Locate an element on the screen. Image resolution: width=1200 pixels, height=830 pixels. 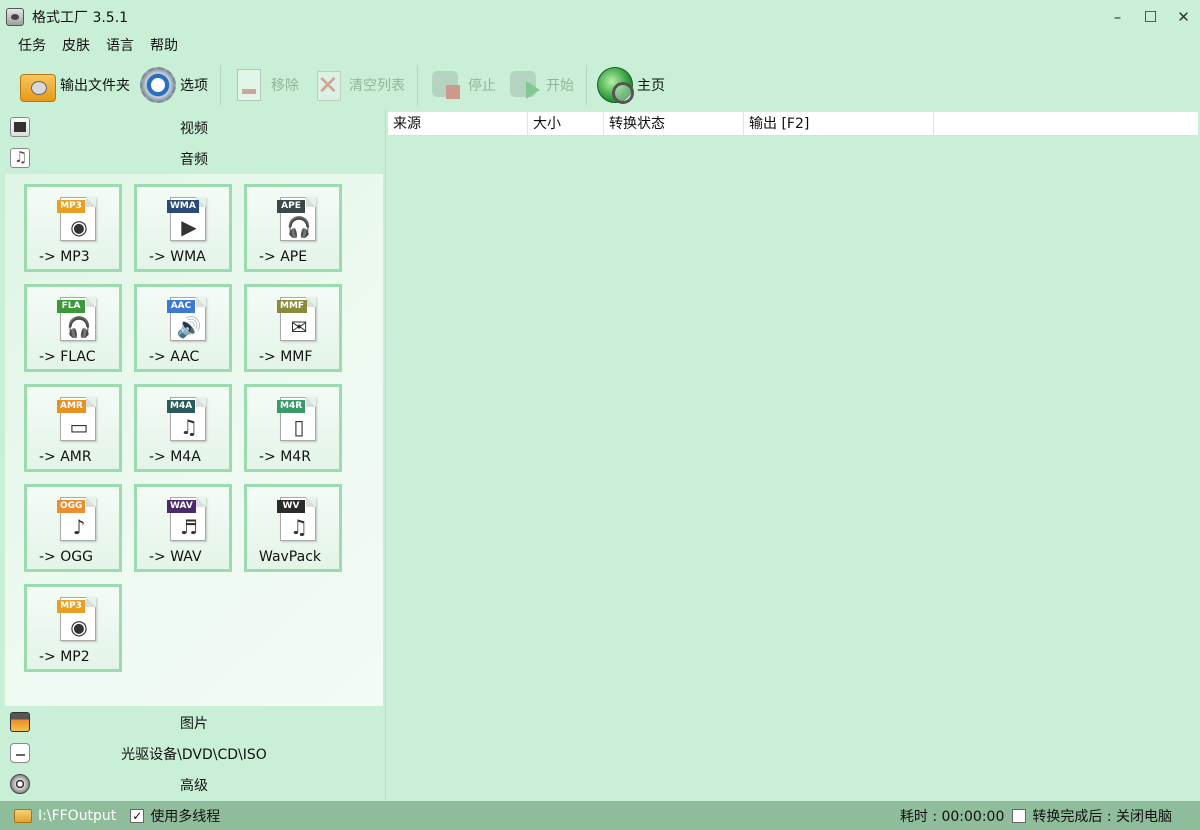
output-path: I:\FFOutput is located at coordinates (77, 816).